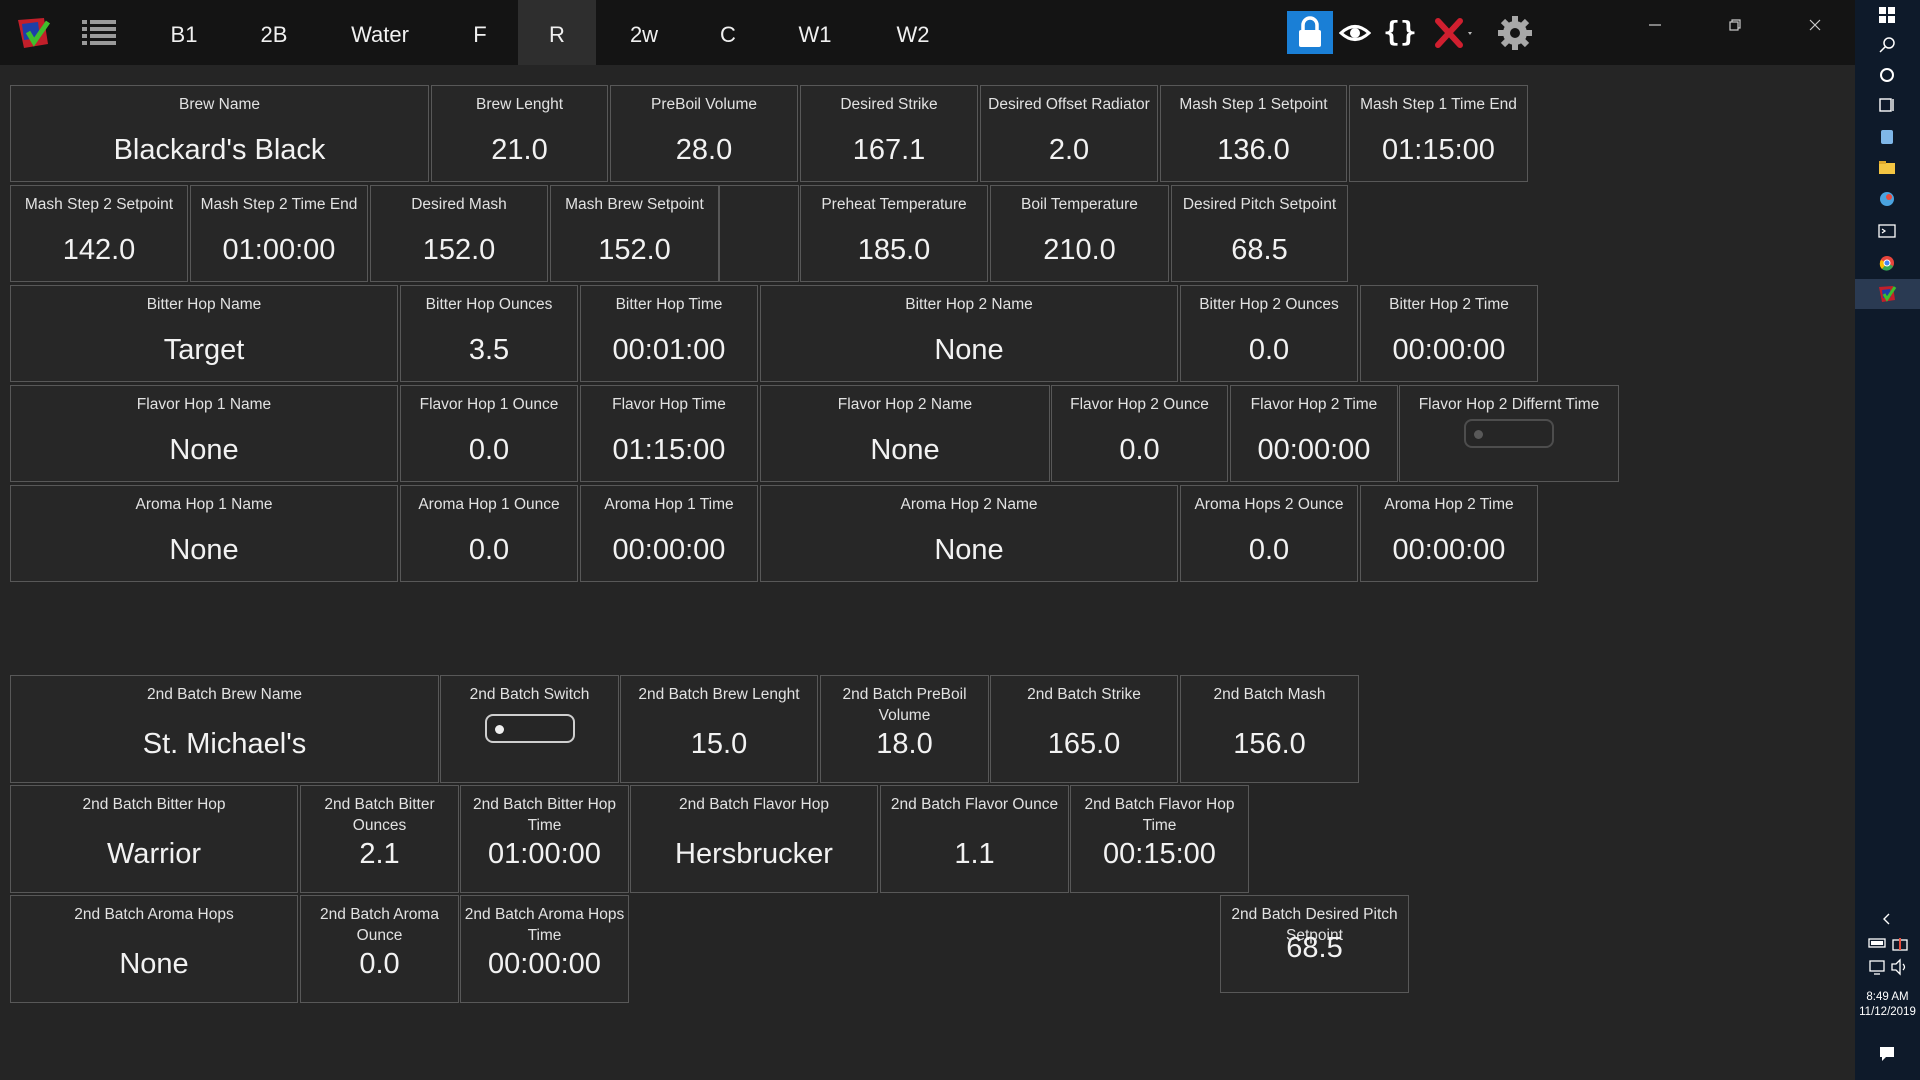  I want to click on gift-icon, so click(1900, 943).